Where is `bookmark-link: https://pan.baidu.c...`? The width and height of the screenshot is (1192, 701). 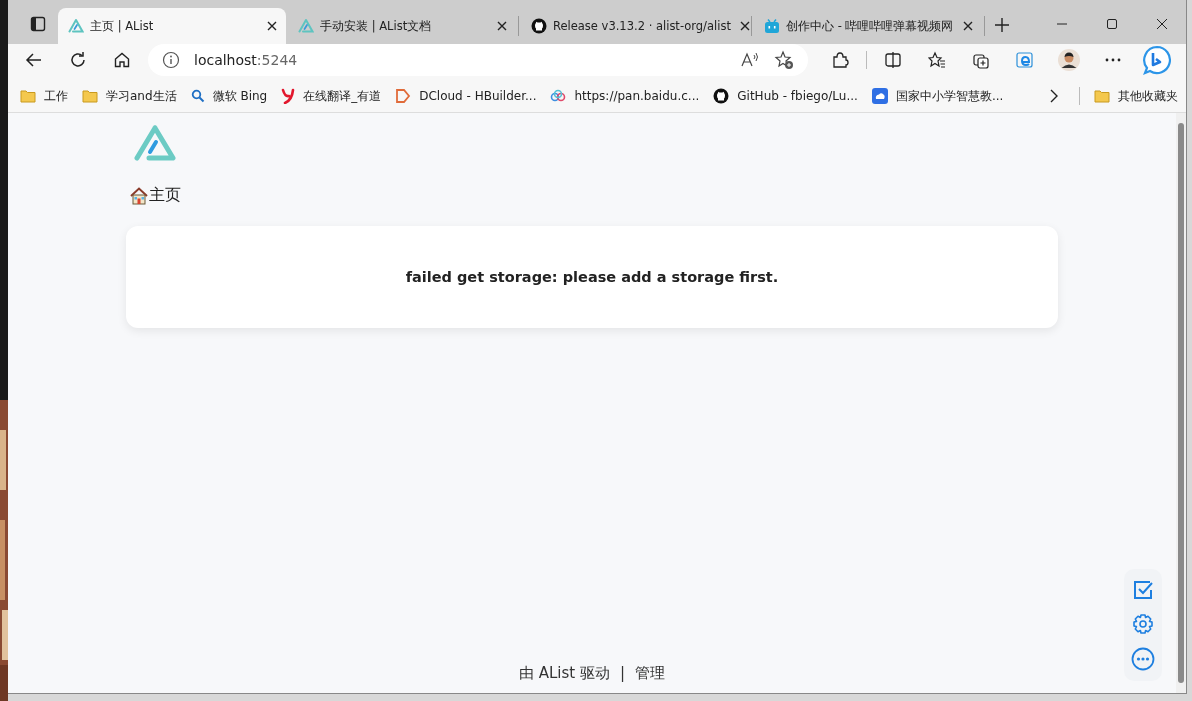 bookmark-link: https://pan.baidu.c... is located at coordinates (625, 96).